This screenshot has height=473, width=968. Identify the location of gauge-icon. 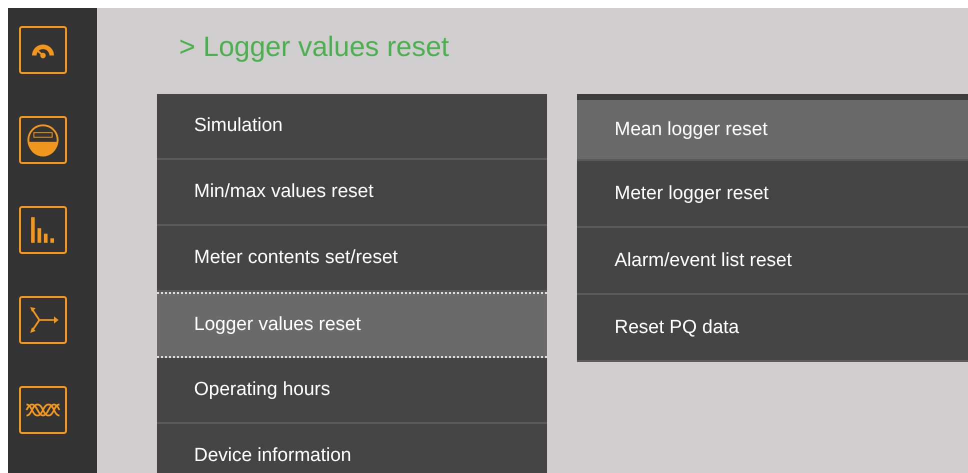
(42, 50).